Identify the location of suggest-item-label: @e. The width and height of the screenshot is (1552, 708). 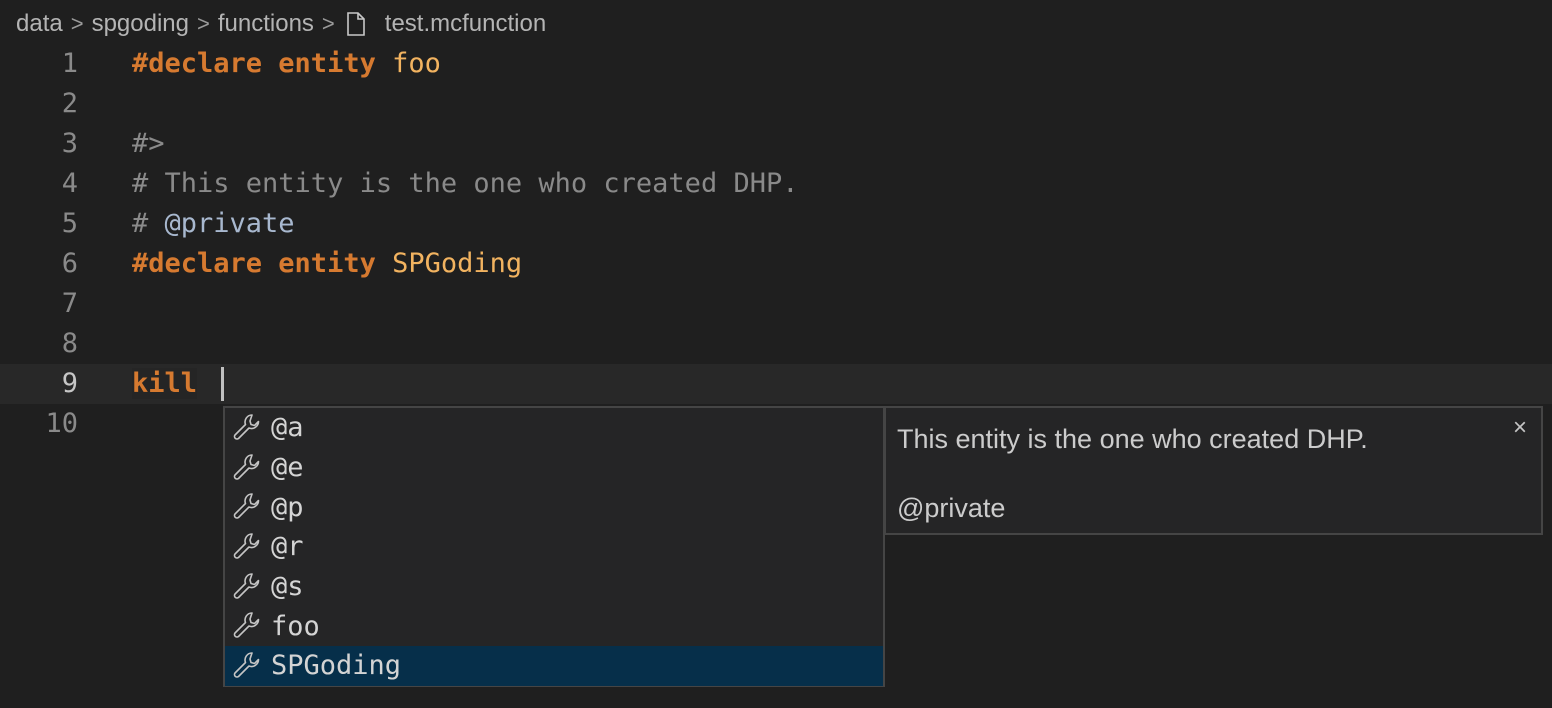
(287, 468).